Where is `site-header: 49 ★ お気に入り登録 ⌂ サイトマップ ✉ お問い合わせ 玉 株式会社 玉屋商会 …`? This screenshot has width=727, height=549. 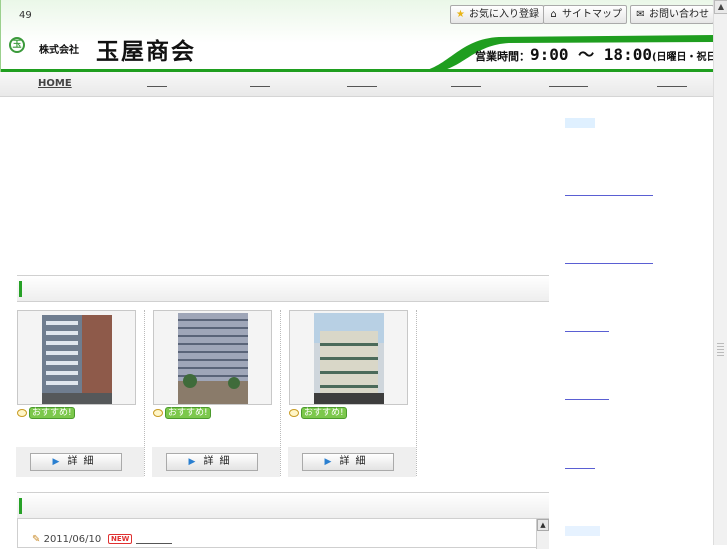 site-header: 49 ★ お気に入り登録 ⌂ サイトマップ ✉ お問い合わせ 玉 株式会社 玉屋商会 … is located at coordinates (363, 36).